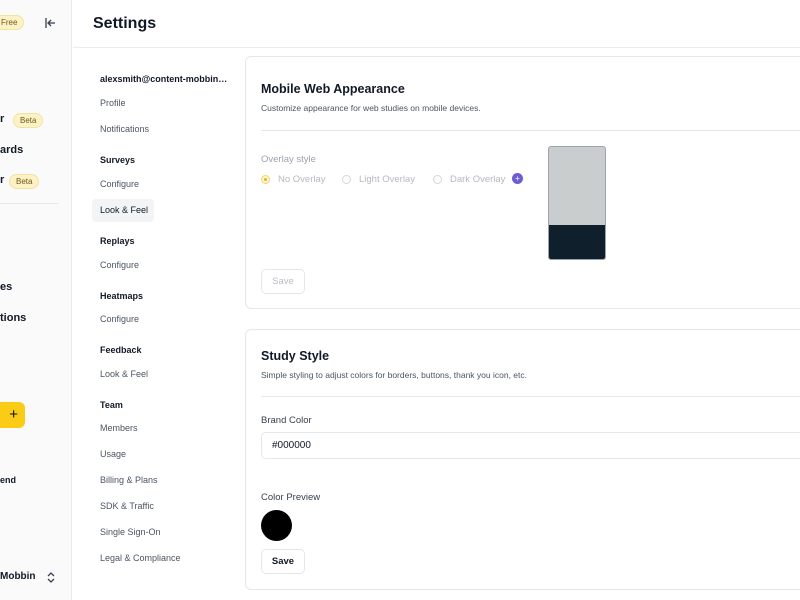 Image resolution: width=800 pixels, height=600 pixels. Describe the element at coordinates (8, 480) in the screenshot. I see `sidebar-item-6: end` at that location.